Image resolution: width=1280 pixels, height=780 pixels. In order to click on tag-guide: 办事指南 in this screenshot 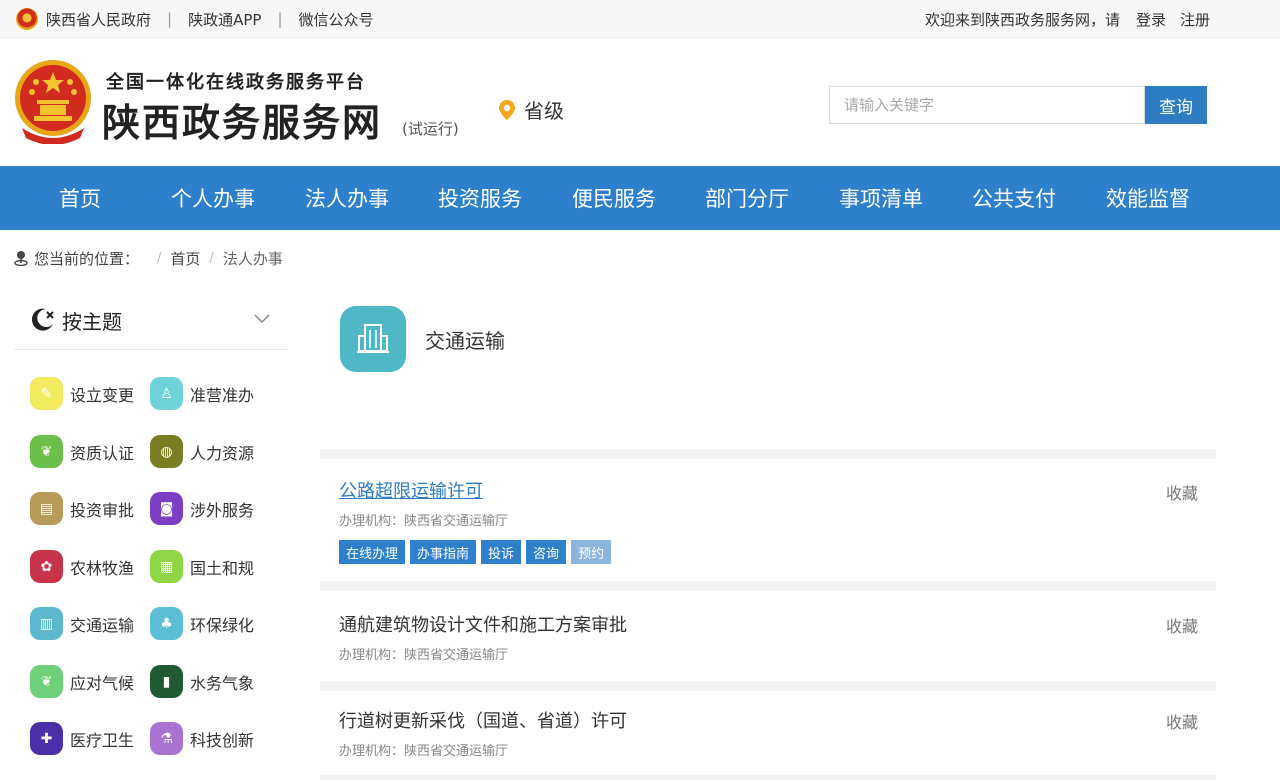, I will do `click(443, 552)`.